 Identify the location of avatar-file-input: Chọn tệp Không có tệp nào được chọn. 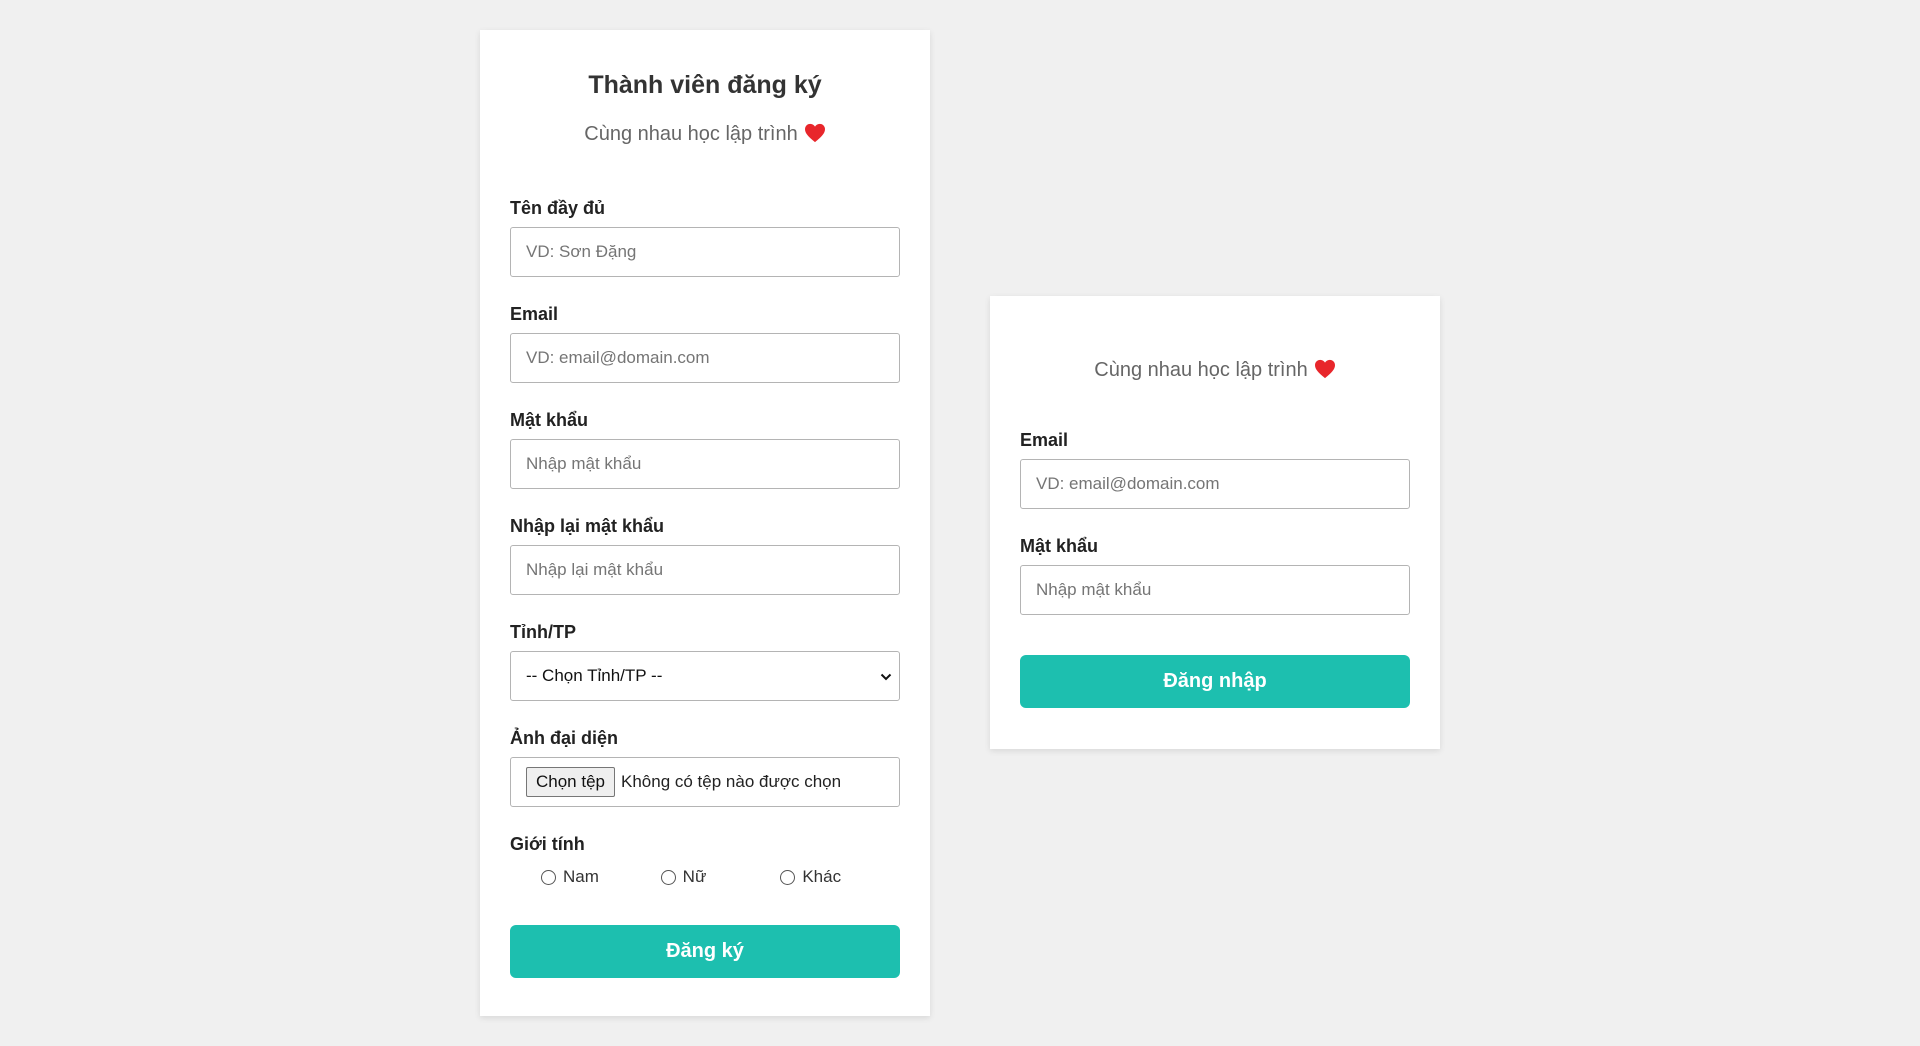
(705, 782).